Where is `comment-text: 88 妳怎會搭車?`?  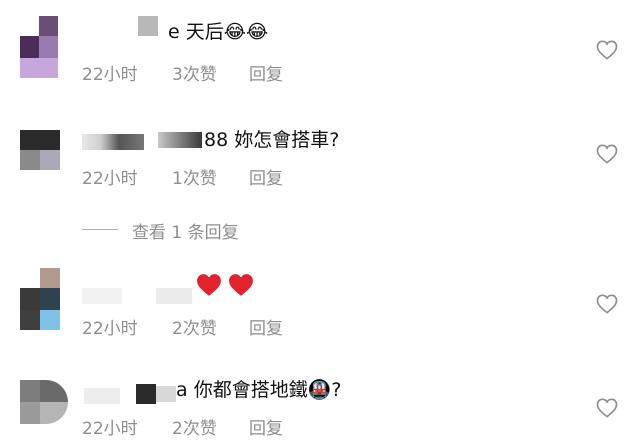
comment-text: 88 妳怎會搭車? is located at coordinates (271, 140).